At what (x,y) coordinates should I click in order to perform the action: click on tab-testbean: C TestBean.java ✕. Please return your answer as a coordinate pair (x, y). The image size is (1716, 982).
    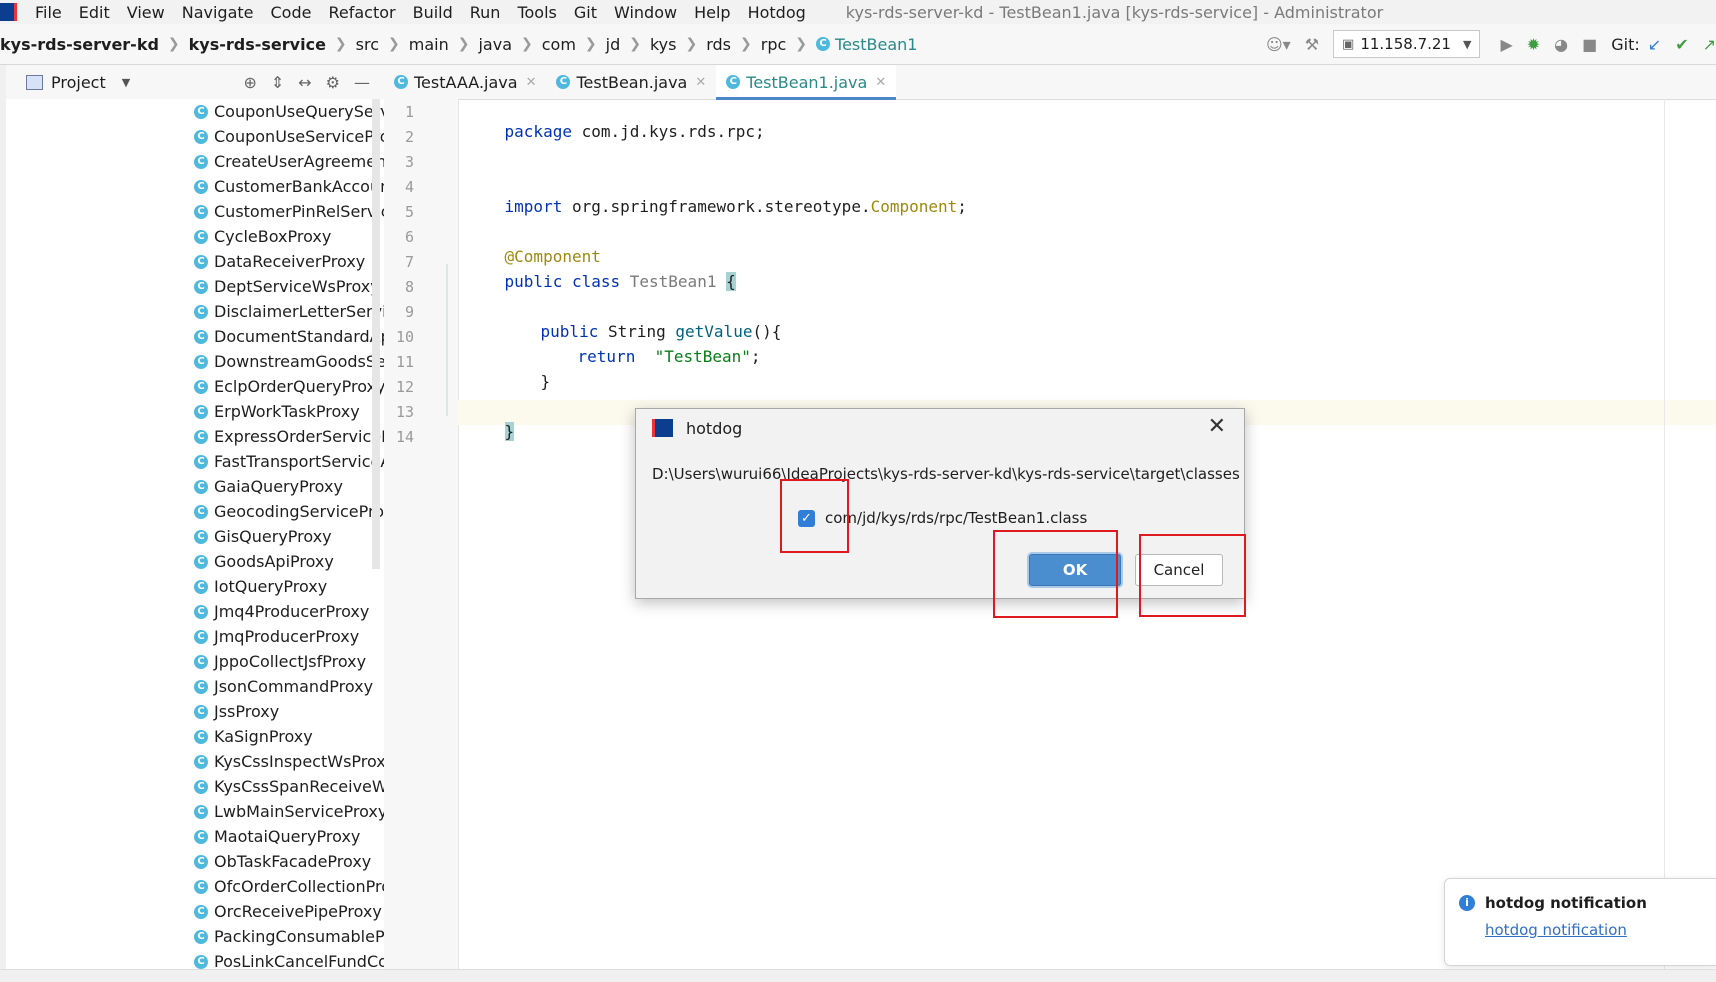
    Looking at the image, I should click on (631, 82).